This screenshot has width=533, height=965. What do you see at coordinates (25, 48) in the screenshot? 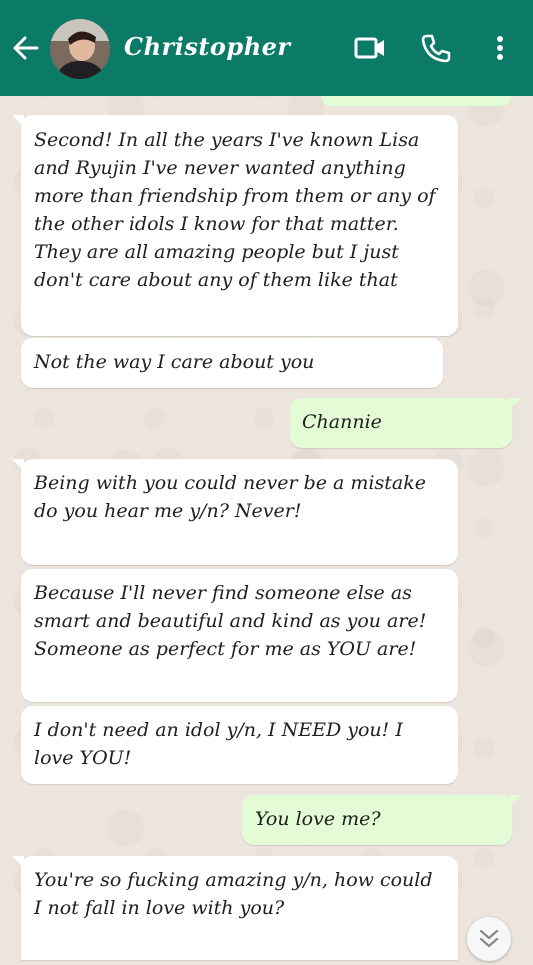
I see `back-arrow-icon` at bounding box center [25, 48].